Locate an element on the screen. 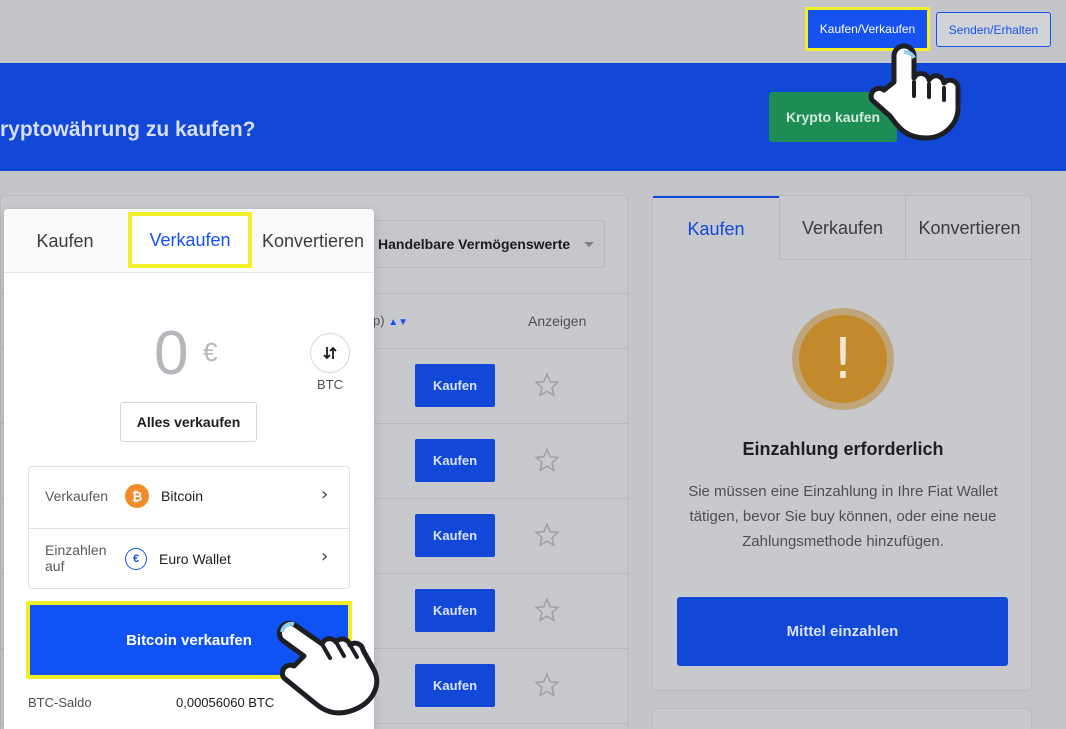 The width and height of the screenshot is (1066, 729). sell-asset-row: Verkaufen ₿ Bitcoin › is located at coordinates (189, 497).